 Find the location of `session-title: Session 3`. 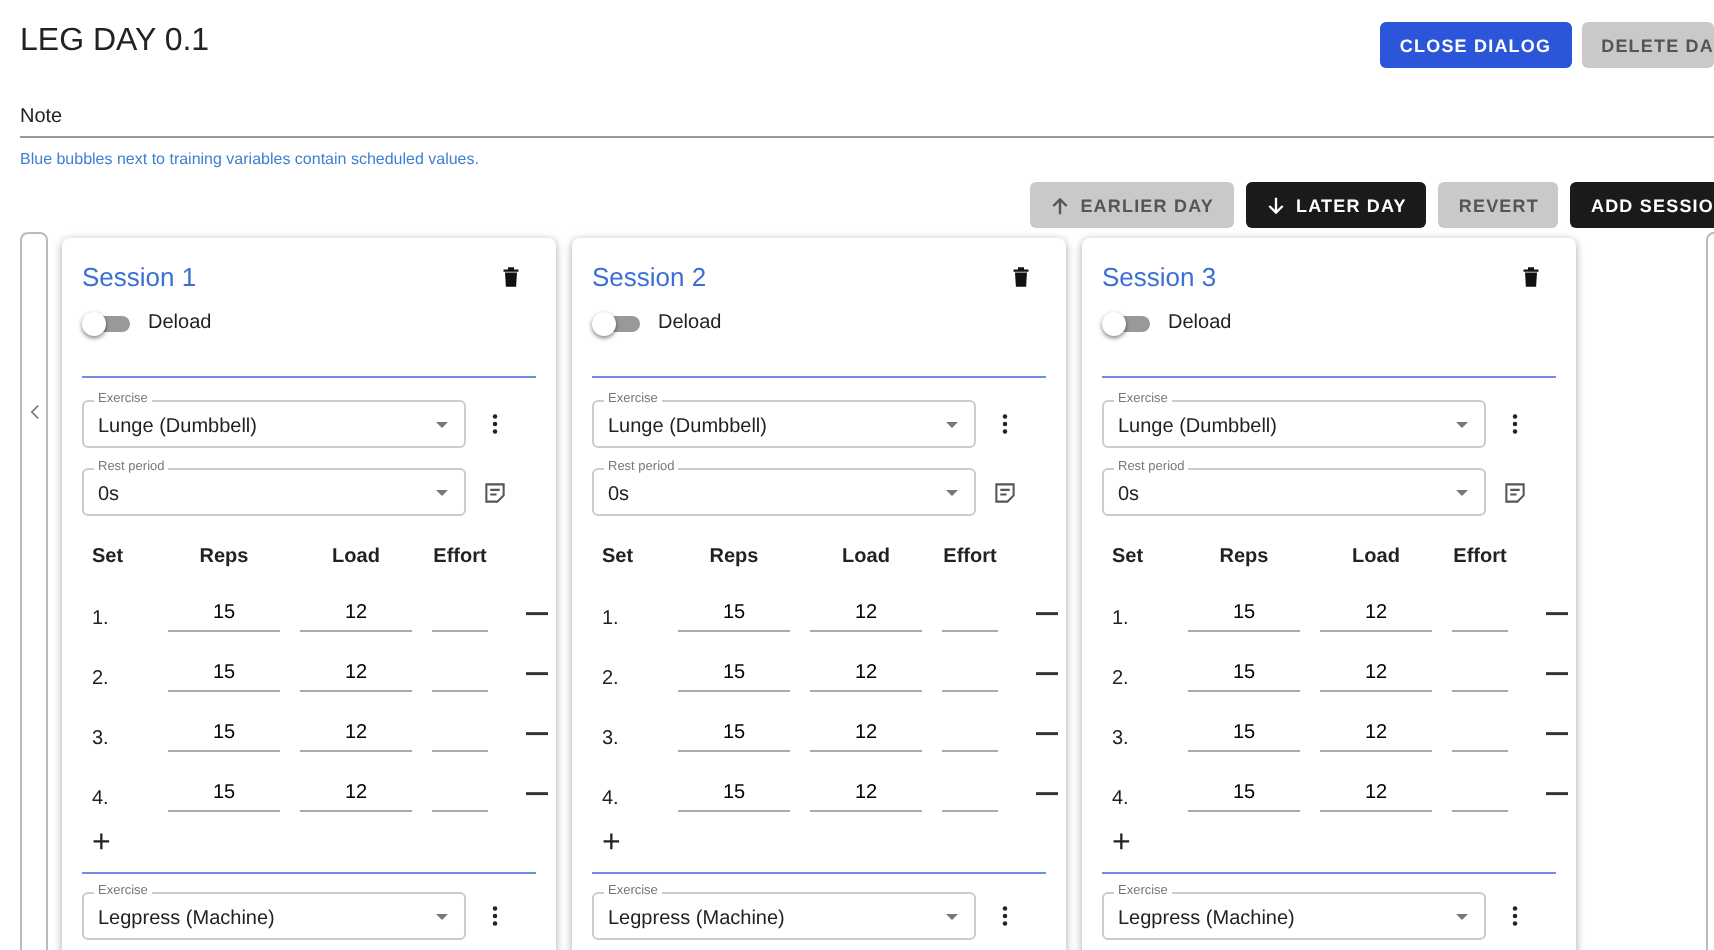

session-title: Session 3 is located at coordinates (1159, 277).